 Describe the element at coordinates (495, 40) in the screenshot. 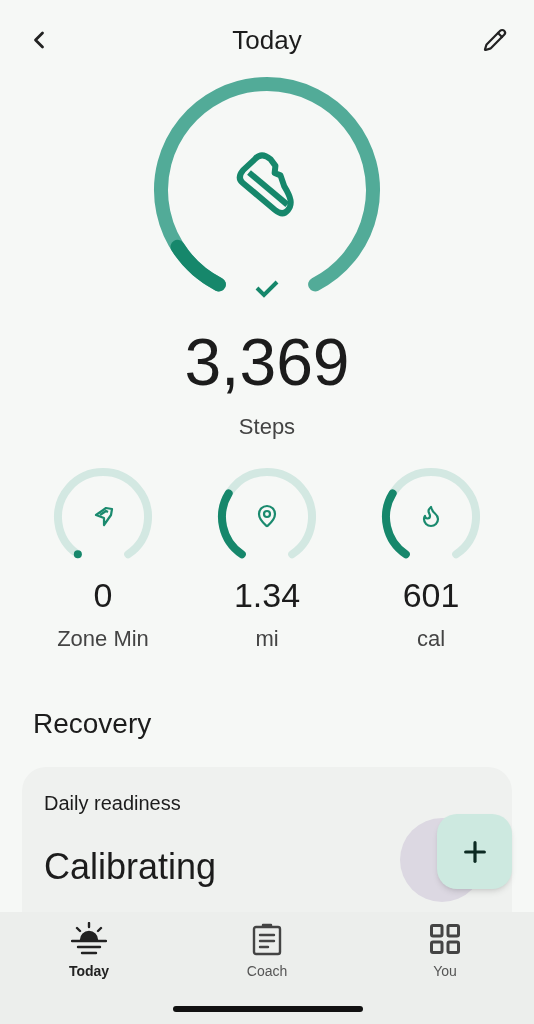

I see `edit-icon` at that location.